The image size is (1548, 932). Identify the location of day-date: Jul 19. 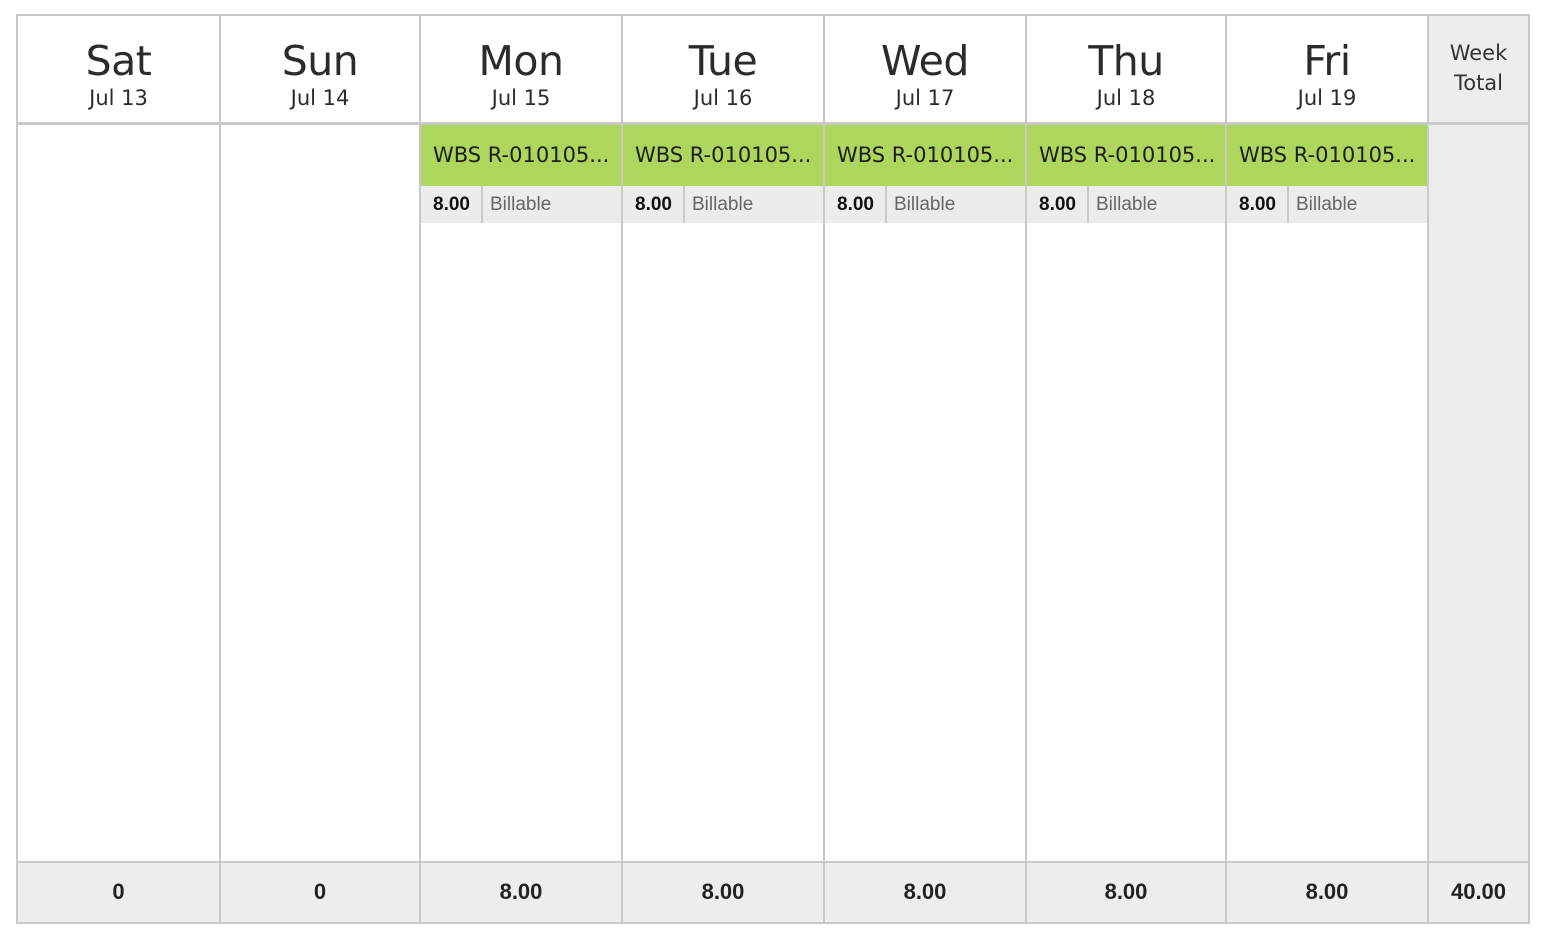
(1327, 98).